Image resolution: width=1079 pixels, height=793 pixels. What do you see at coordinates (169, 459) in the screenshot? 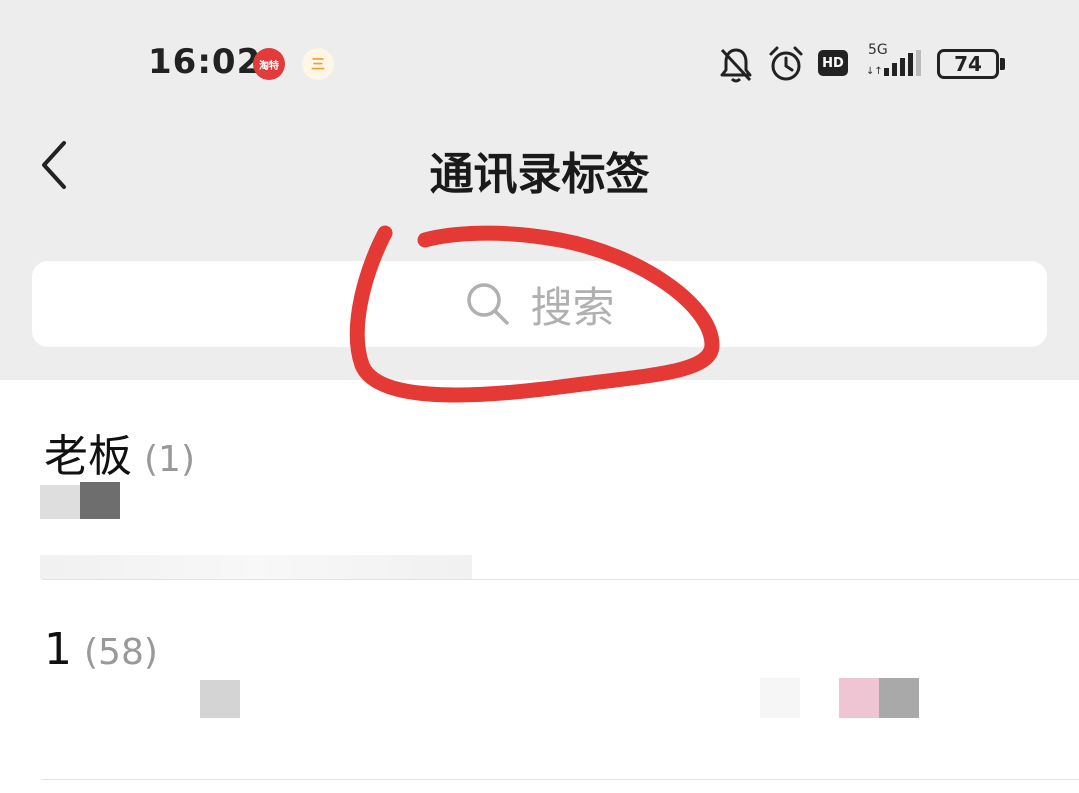
I see `group-count: (1)` at bounding box center [169, 459].